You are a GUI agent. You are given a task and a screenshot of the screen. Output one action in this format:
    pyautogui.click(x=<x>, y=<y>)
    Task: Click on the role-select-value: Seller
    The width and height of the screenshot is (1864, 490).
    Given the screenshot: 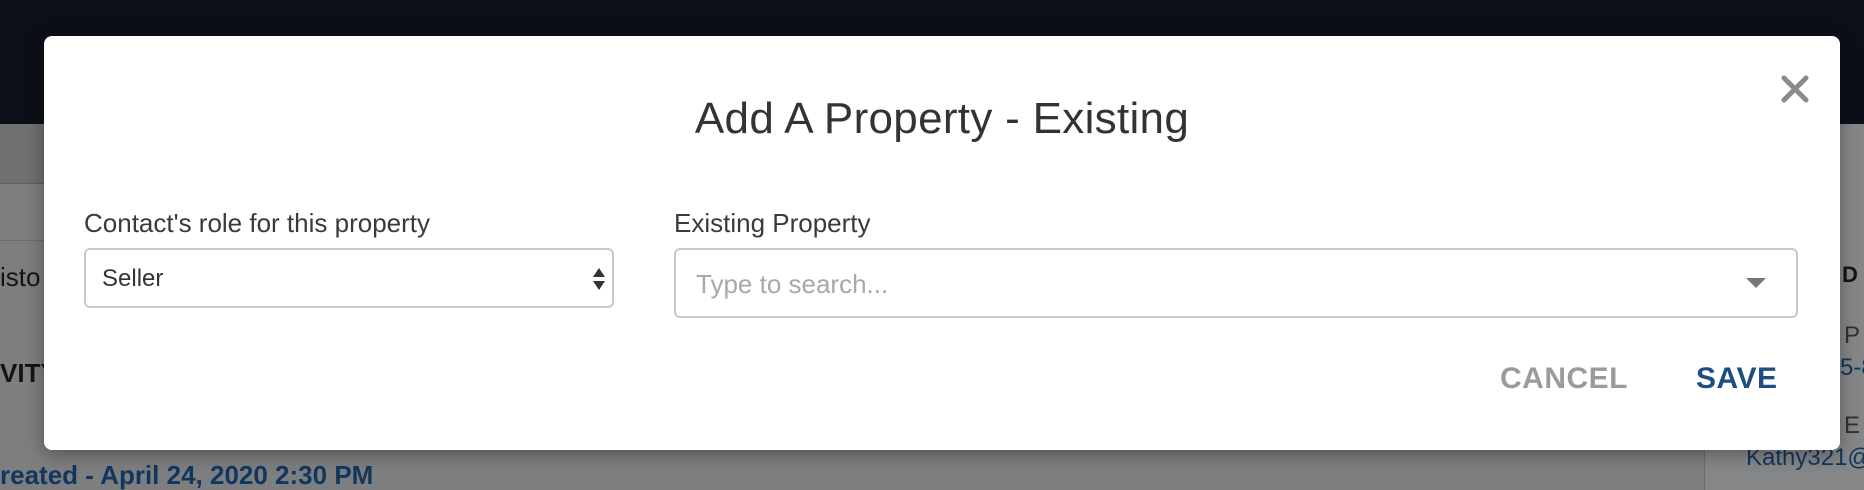 What is the action you would take?
    pyautogui.click(x=133, y=278)
    